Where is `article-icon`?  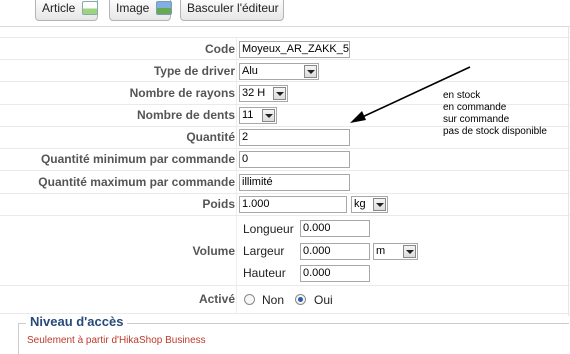 article-icon is located at coordinates (89, 8).